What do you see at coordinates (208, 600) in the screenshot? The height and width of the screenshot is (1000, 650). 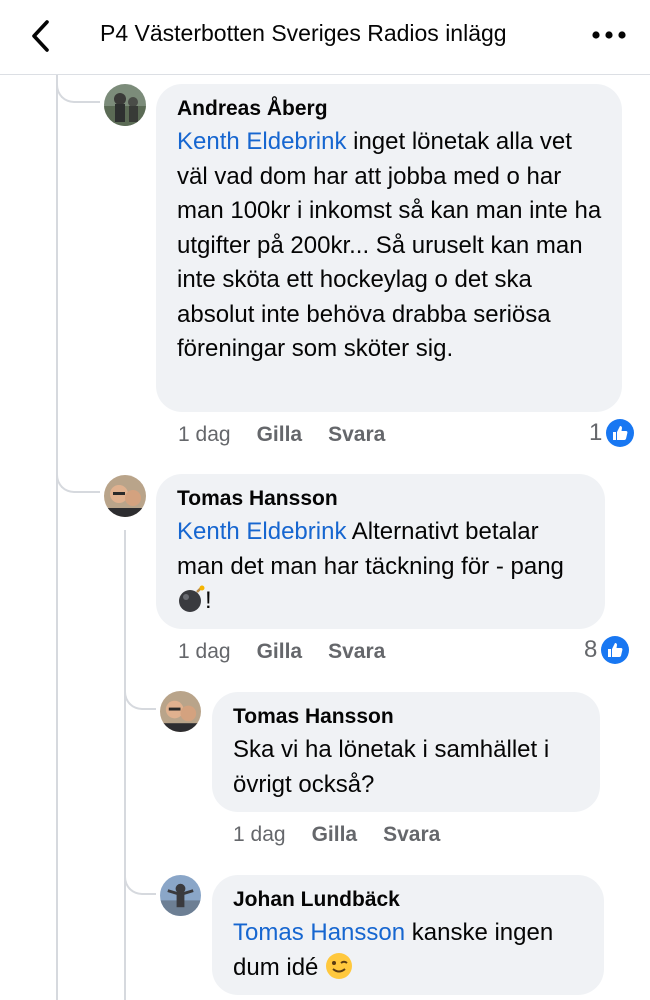 I see `comment-body-end: !` at bounding box center [208, 600].